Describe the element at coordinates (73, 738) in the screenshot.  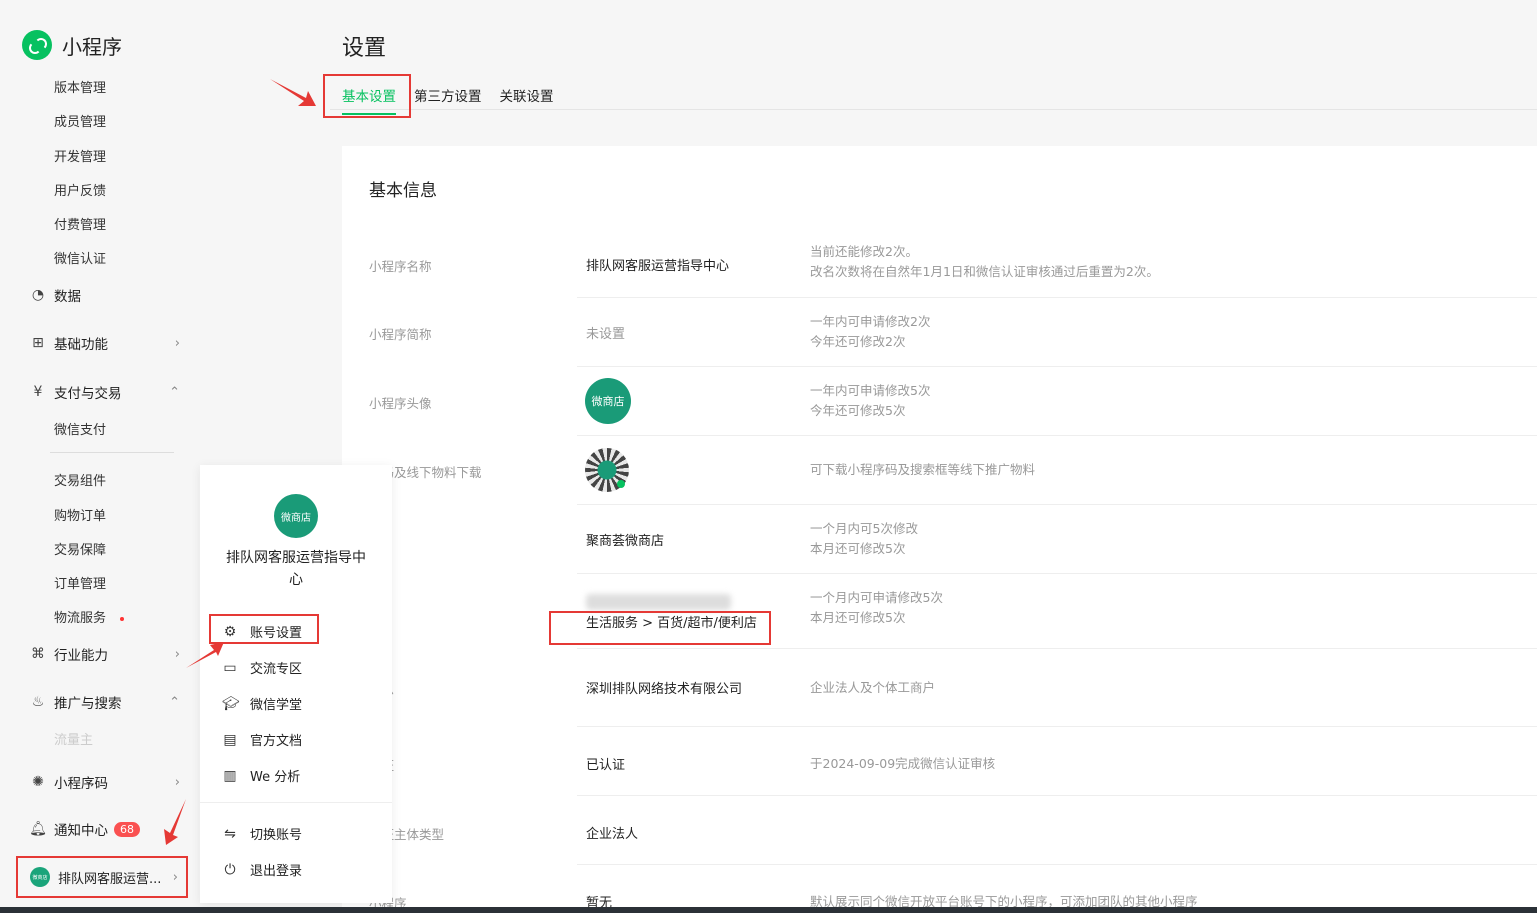
I see `sidebar-item-traffic: 流量主` at that location.